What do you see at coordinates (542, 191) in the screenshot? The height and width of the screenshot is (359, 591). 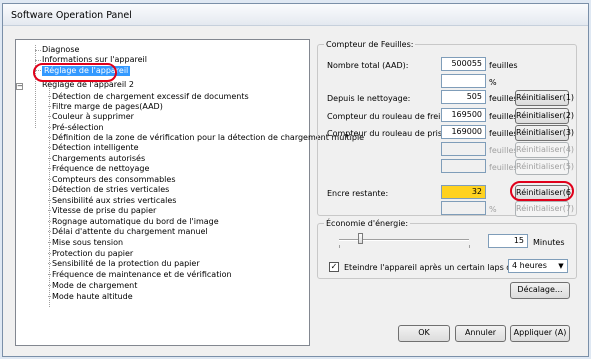 I see `reset-6-highlight-ring` at bounding box center [542, 191].